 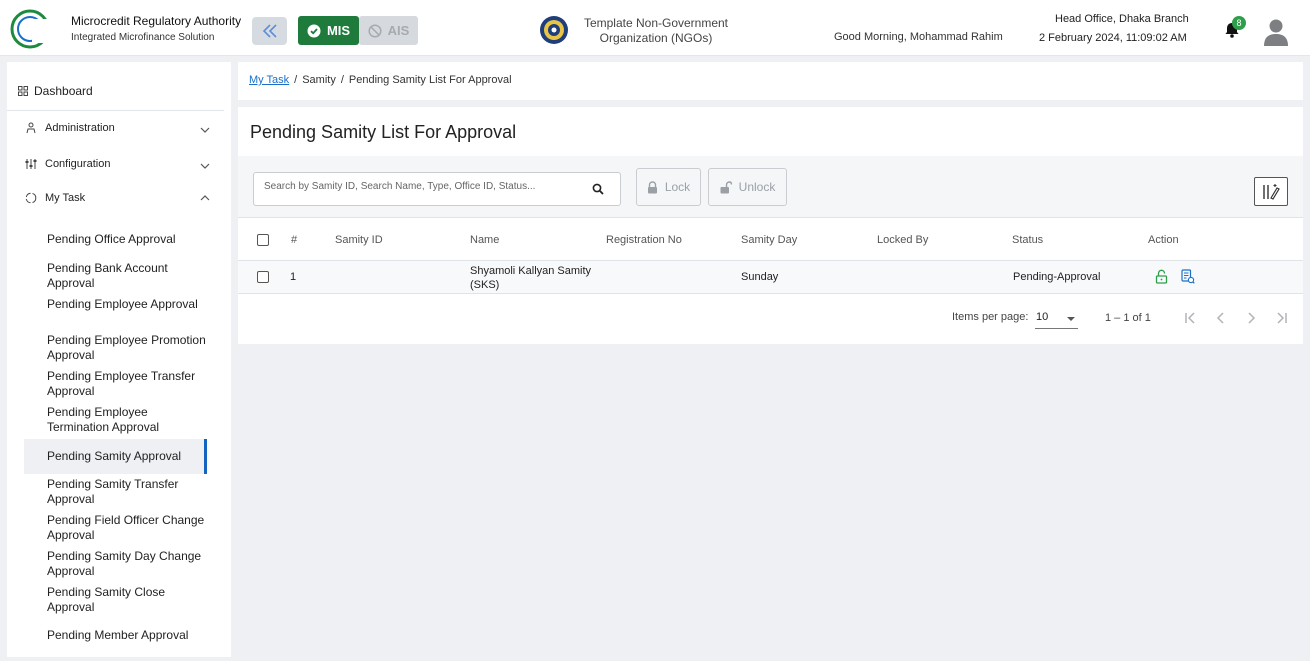 What do you see at coordinates (1042, 317) in the screenshot?
I see `page-size-value: 10` at bounding box center [1042, 317].